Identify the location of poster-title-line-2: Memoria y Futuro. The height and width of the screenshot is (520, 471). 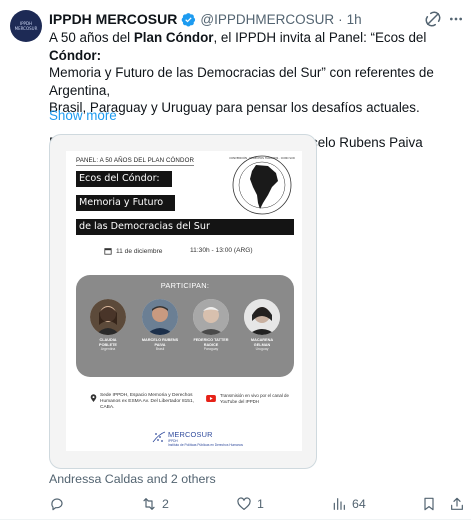
(125, 203).